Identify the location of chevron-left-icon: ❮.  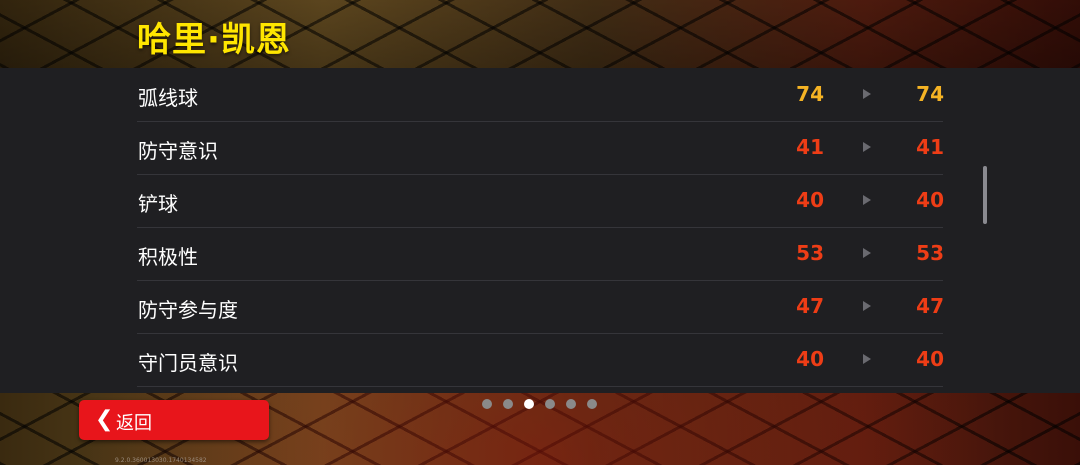
(104, 419).